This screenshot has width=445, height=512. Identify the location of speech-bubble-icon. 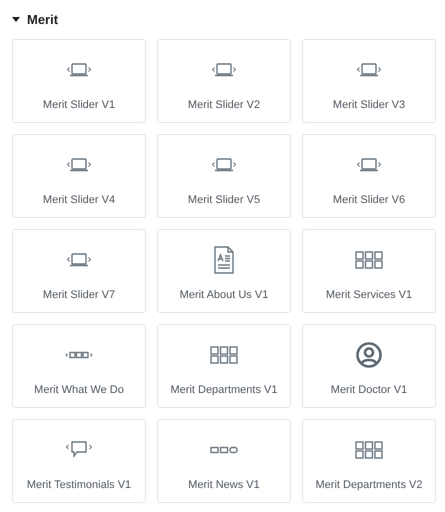
(79, 450).